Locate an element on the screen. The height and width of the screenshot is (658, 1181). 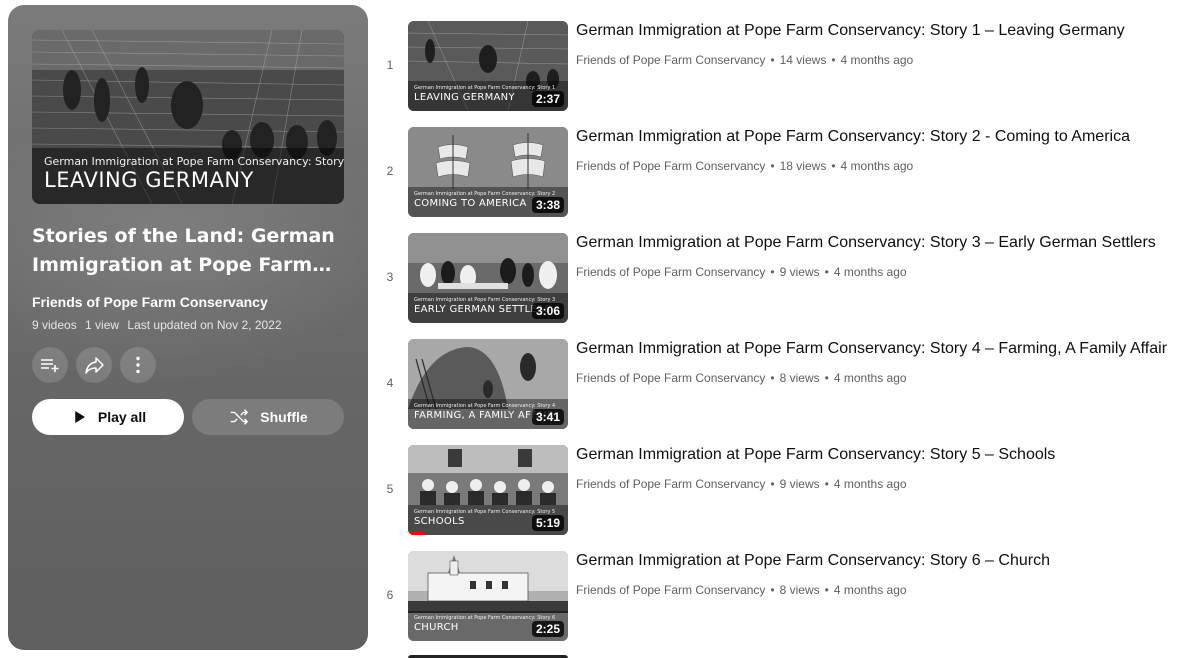
play-all-label: Play all is located at coordinates (122, 417).